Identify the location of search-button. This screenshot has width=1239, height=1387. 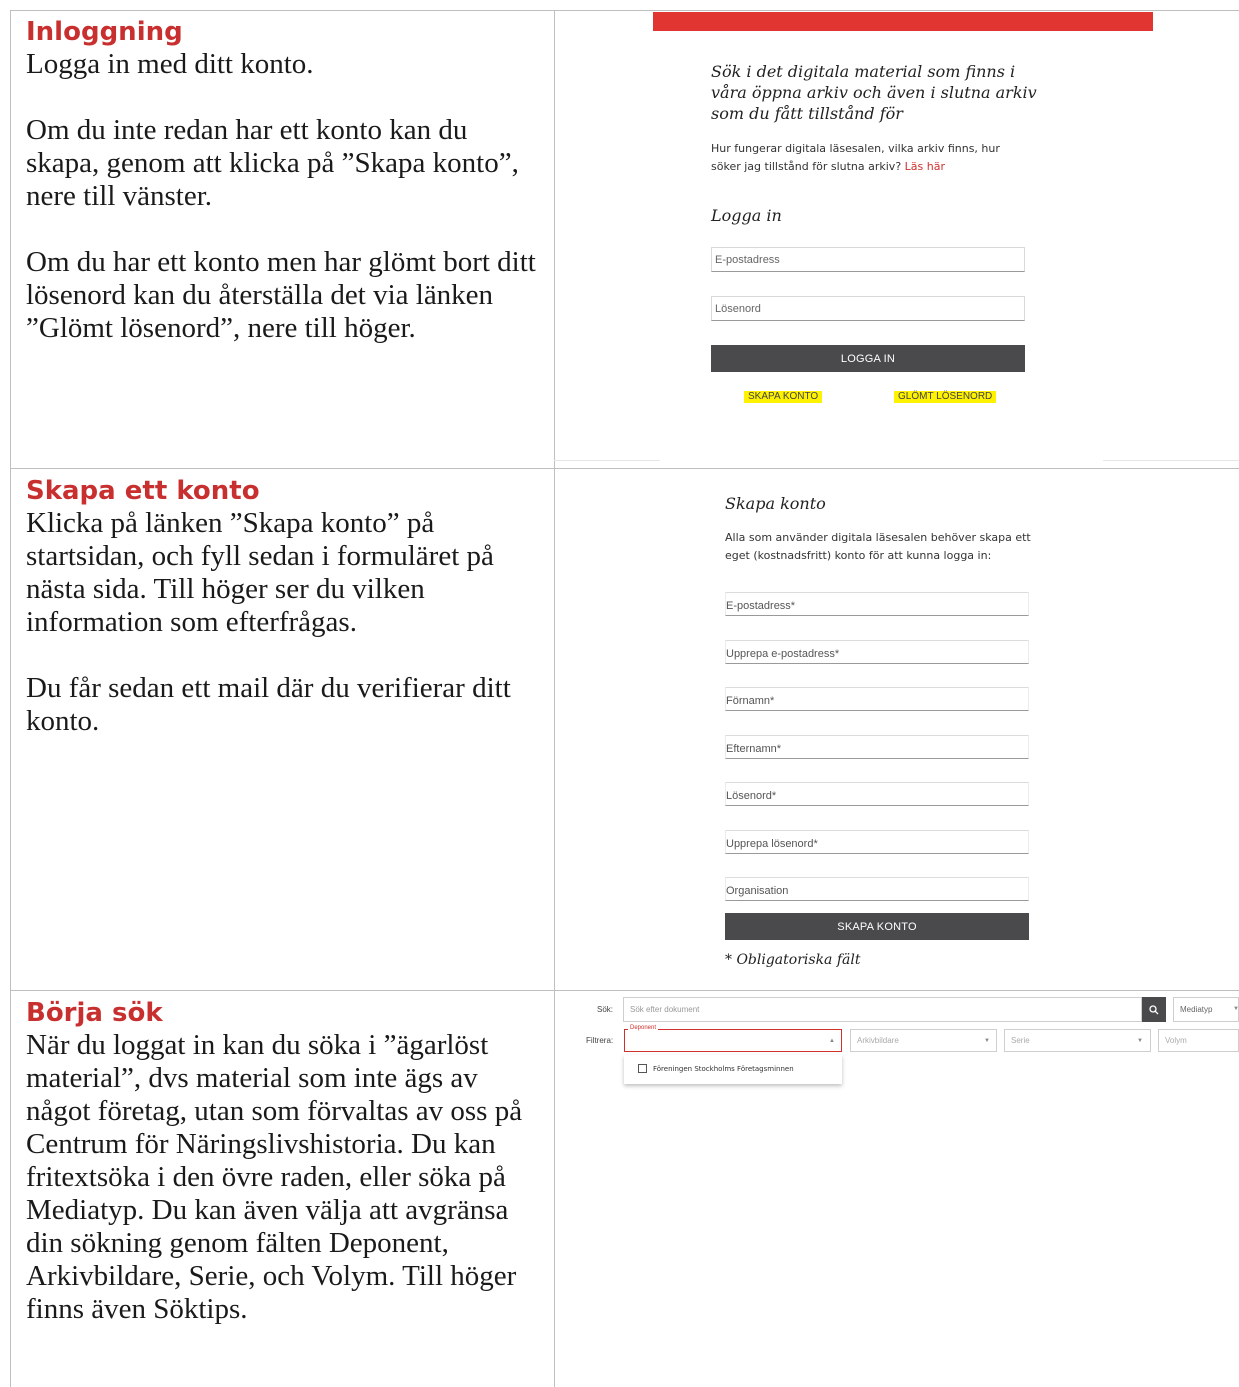
(1154, 1009).